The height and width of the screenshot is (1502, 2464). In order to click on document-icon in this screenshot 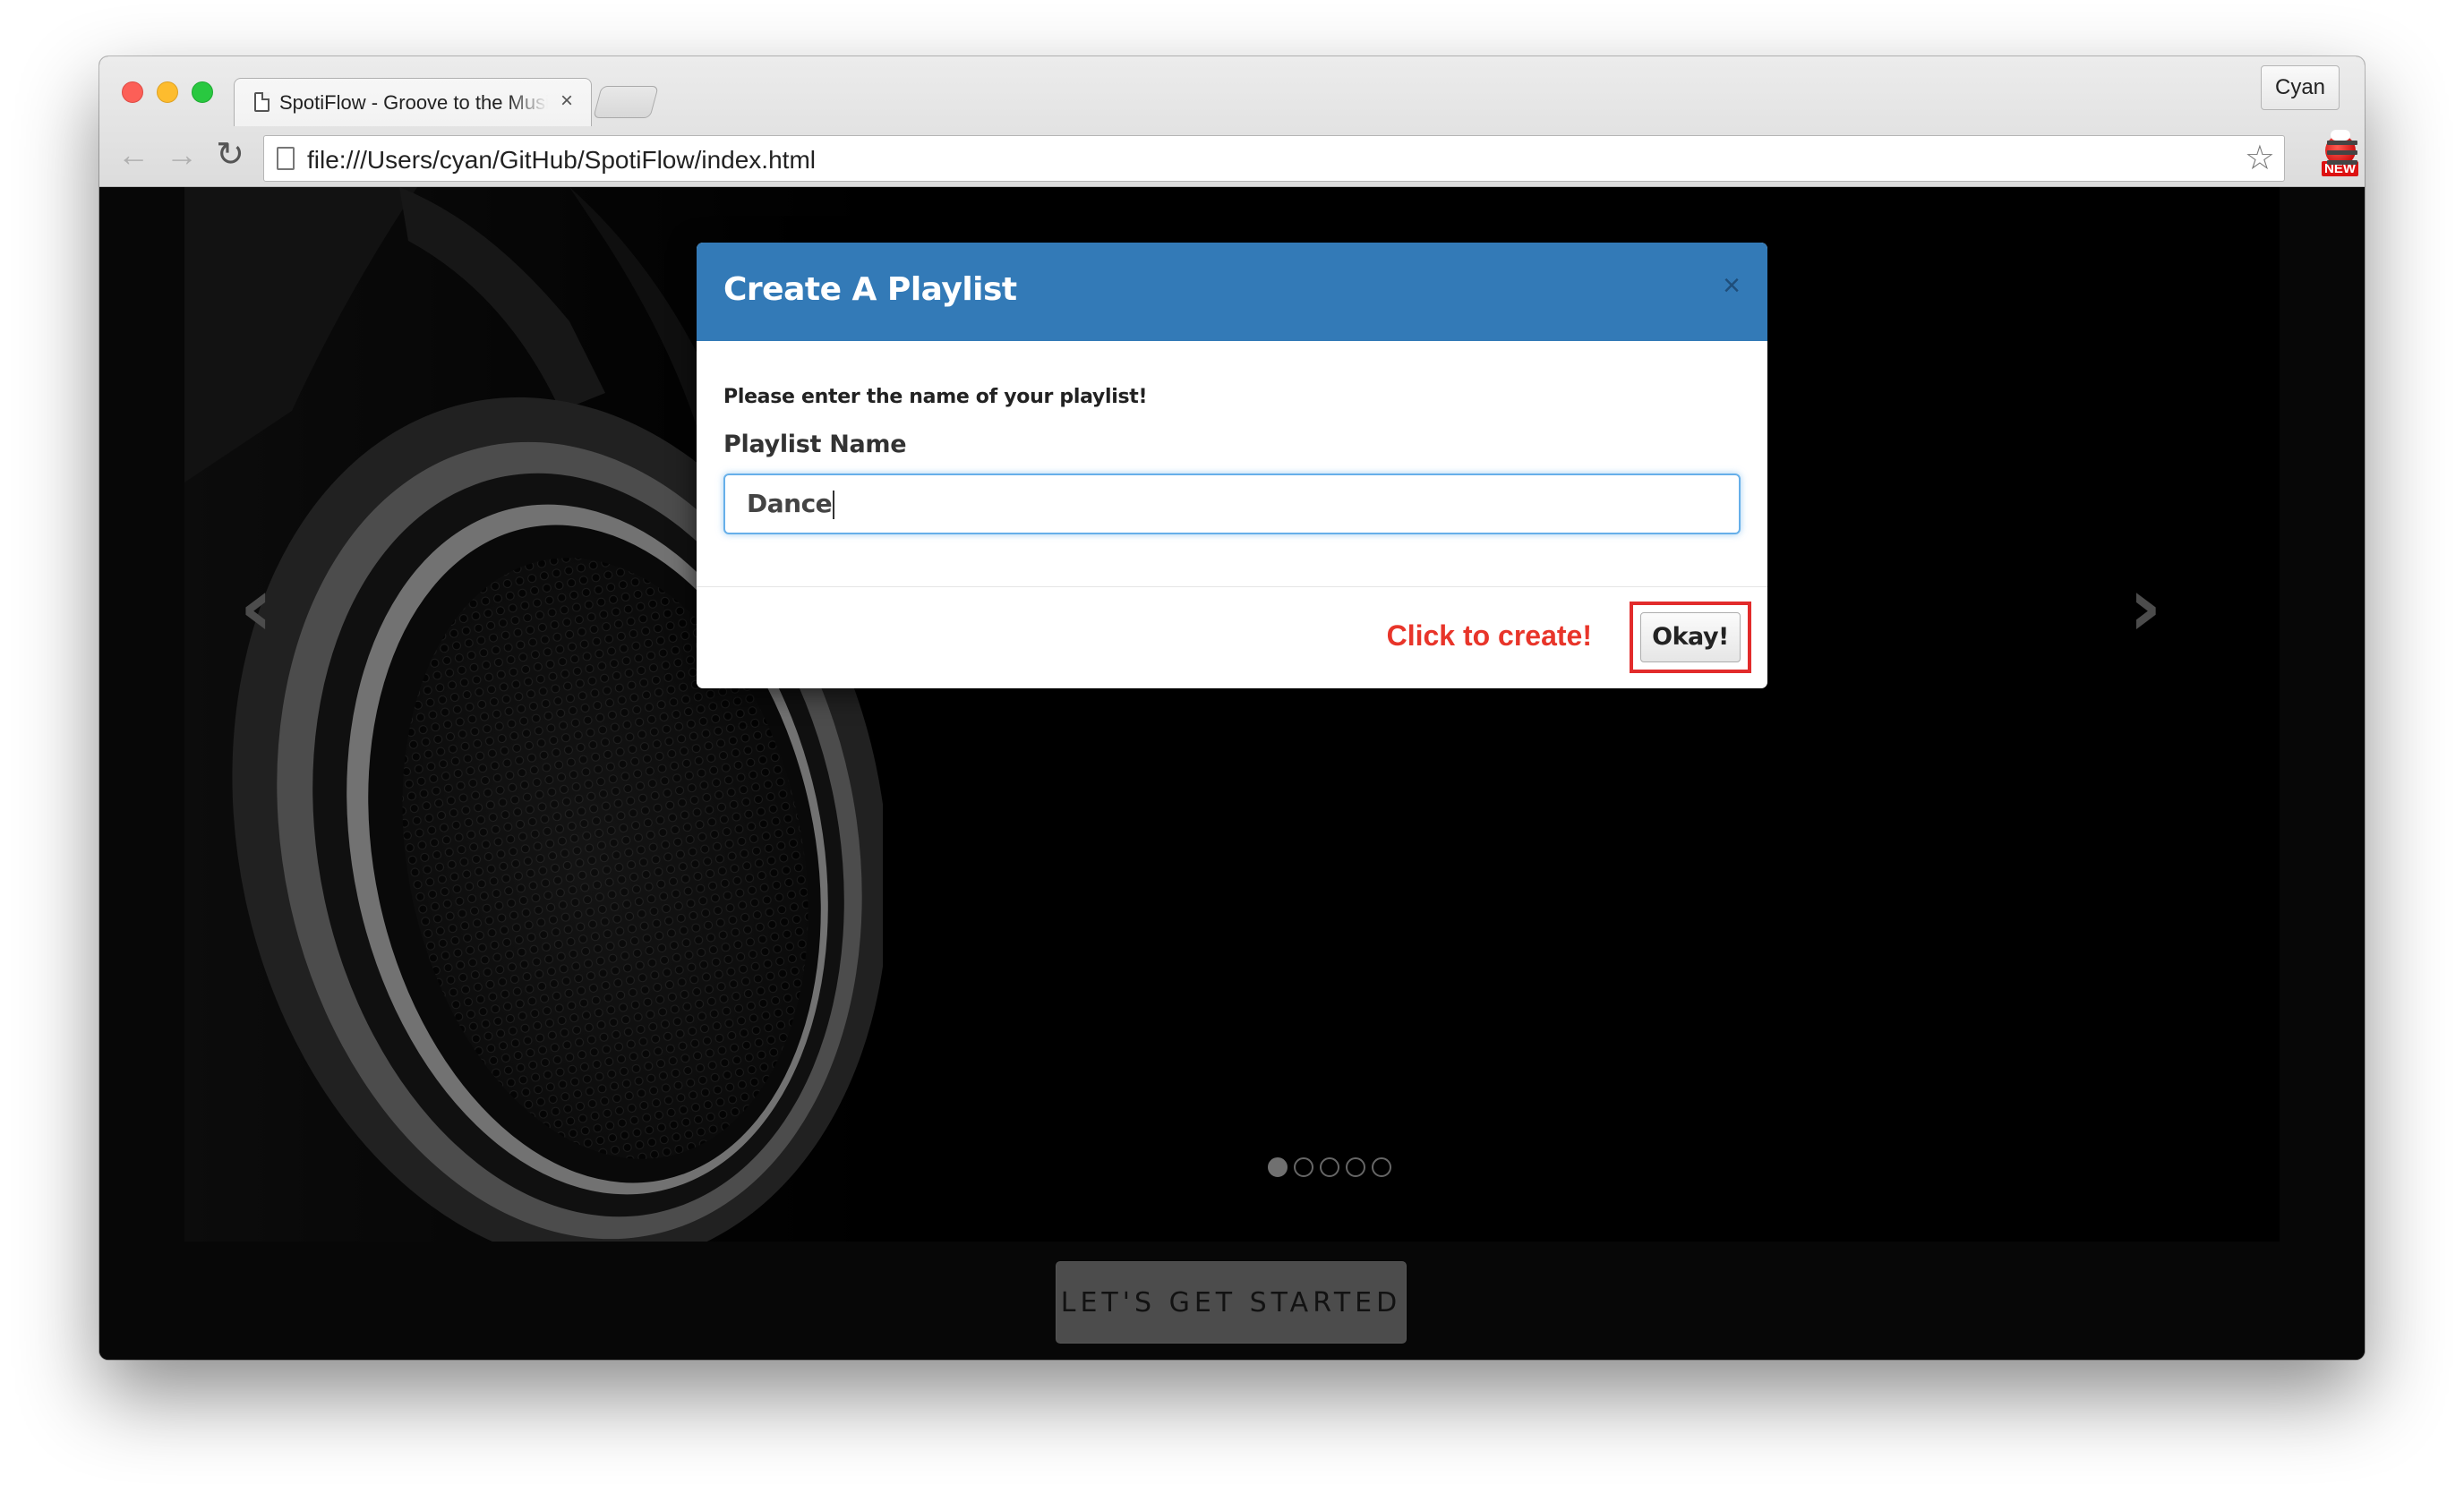, I will do `click(262, 102)`.